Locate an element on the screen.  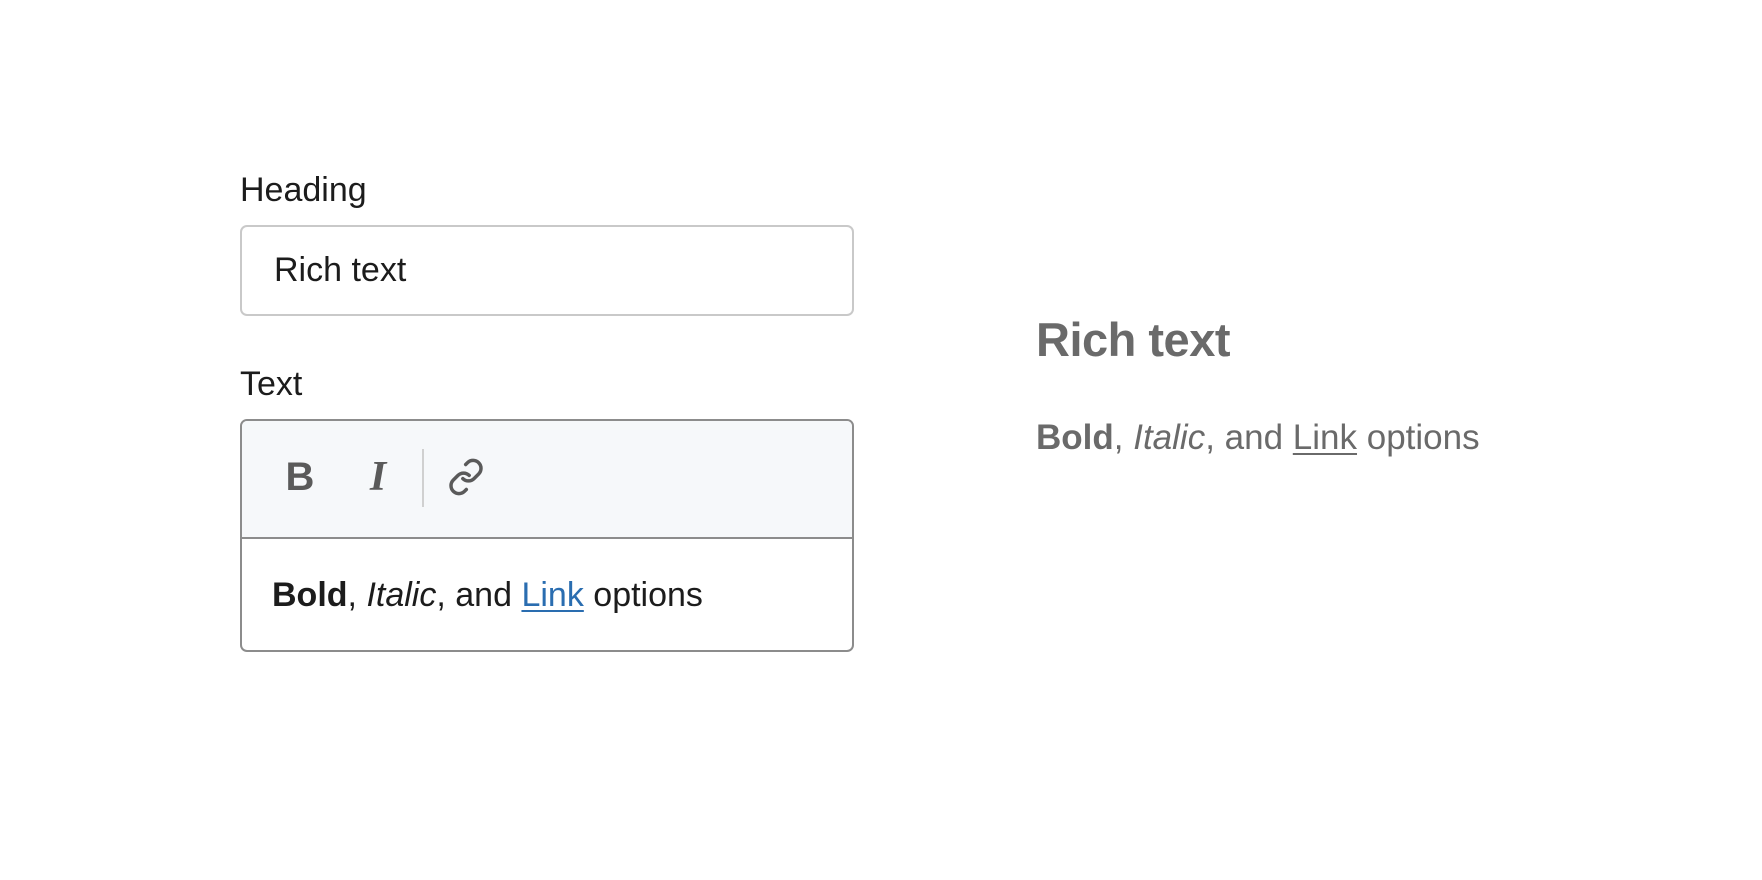
text-field-label: Text is located at coordinates (271, 384).